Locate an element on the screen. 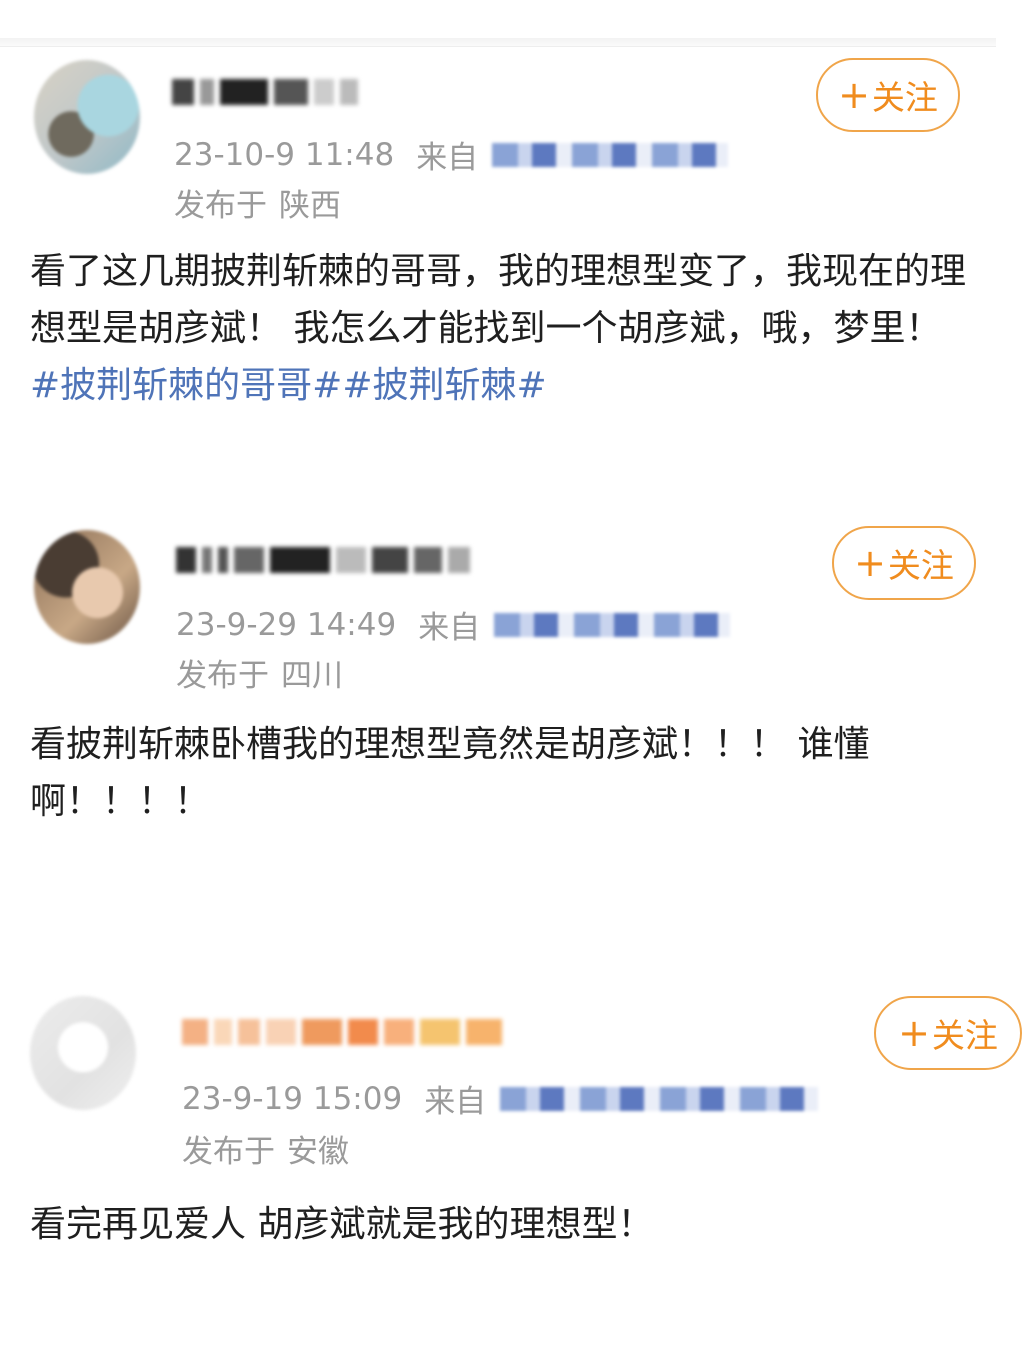  post-time: 23-9-29 14:49 is located at coordinates (286, 624).